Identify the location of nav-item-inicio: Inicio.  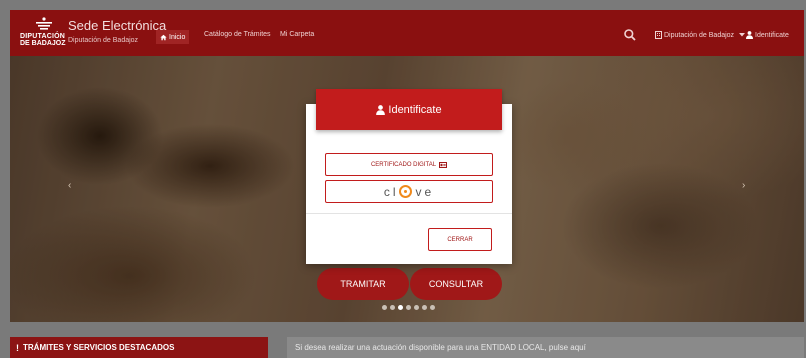
(173, 37).